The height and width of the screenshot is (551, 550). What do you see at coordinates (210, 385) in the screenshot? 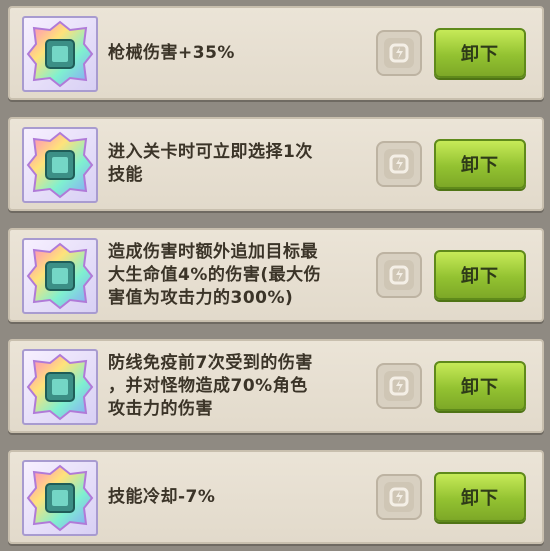
I see `skill-description: 防线免疫前7次受到的伤害 ，并对怪物造成70%角色 攻击力的伤害` at bounding box center [210, 385].